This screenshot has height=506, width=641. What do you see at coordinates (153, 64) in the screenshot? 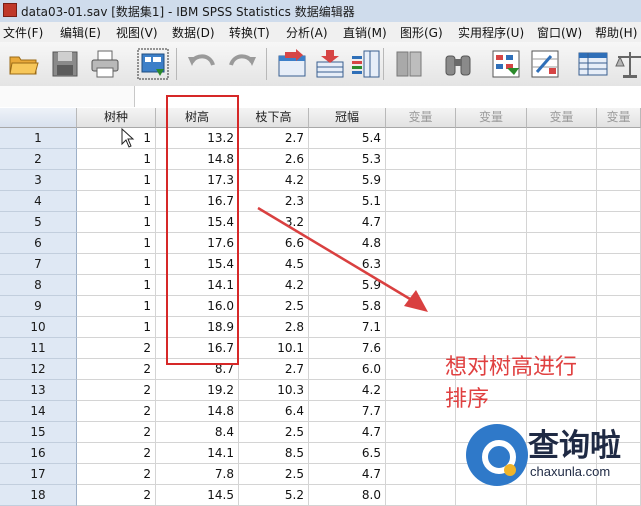
I see `dialog-recall-icon` at bounding box center [153, 64].